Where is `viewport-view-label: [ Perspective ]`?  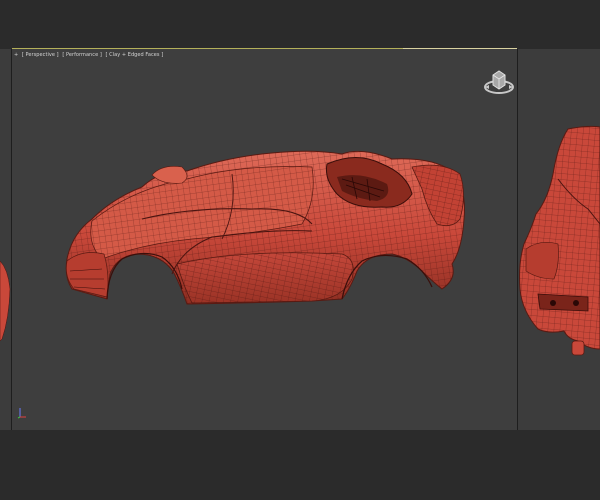
viewport-view-label: [ Perspective ] is located at coordinates (40, 55).